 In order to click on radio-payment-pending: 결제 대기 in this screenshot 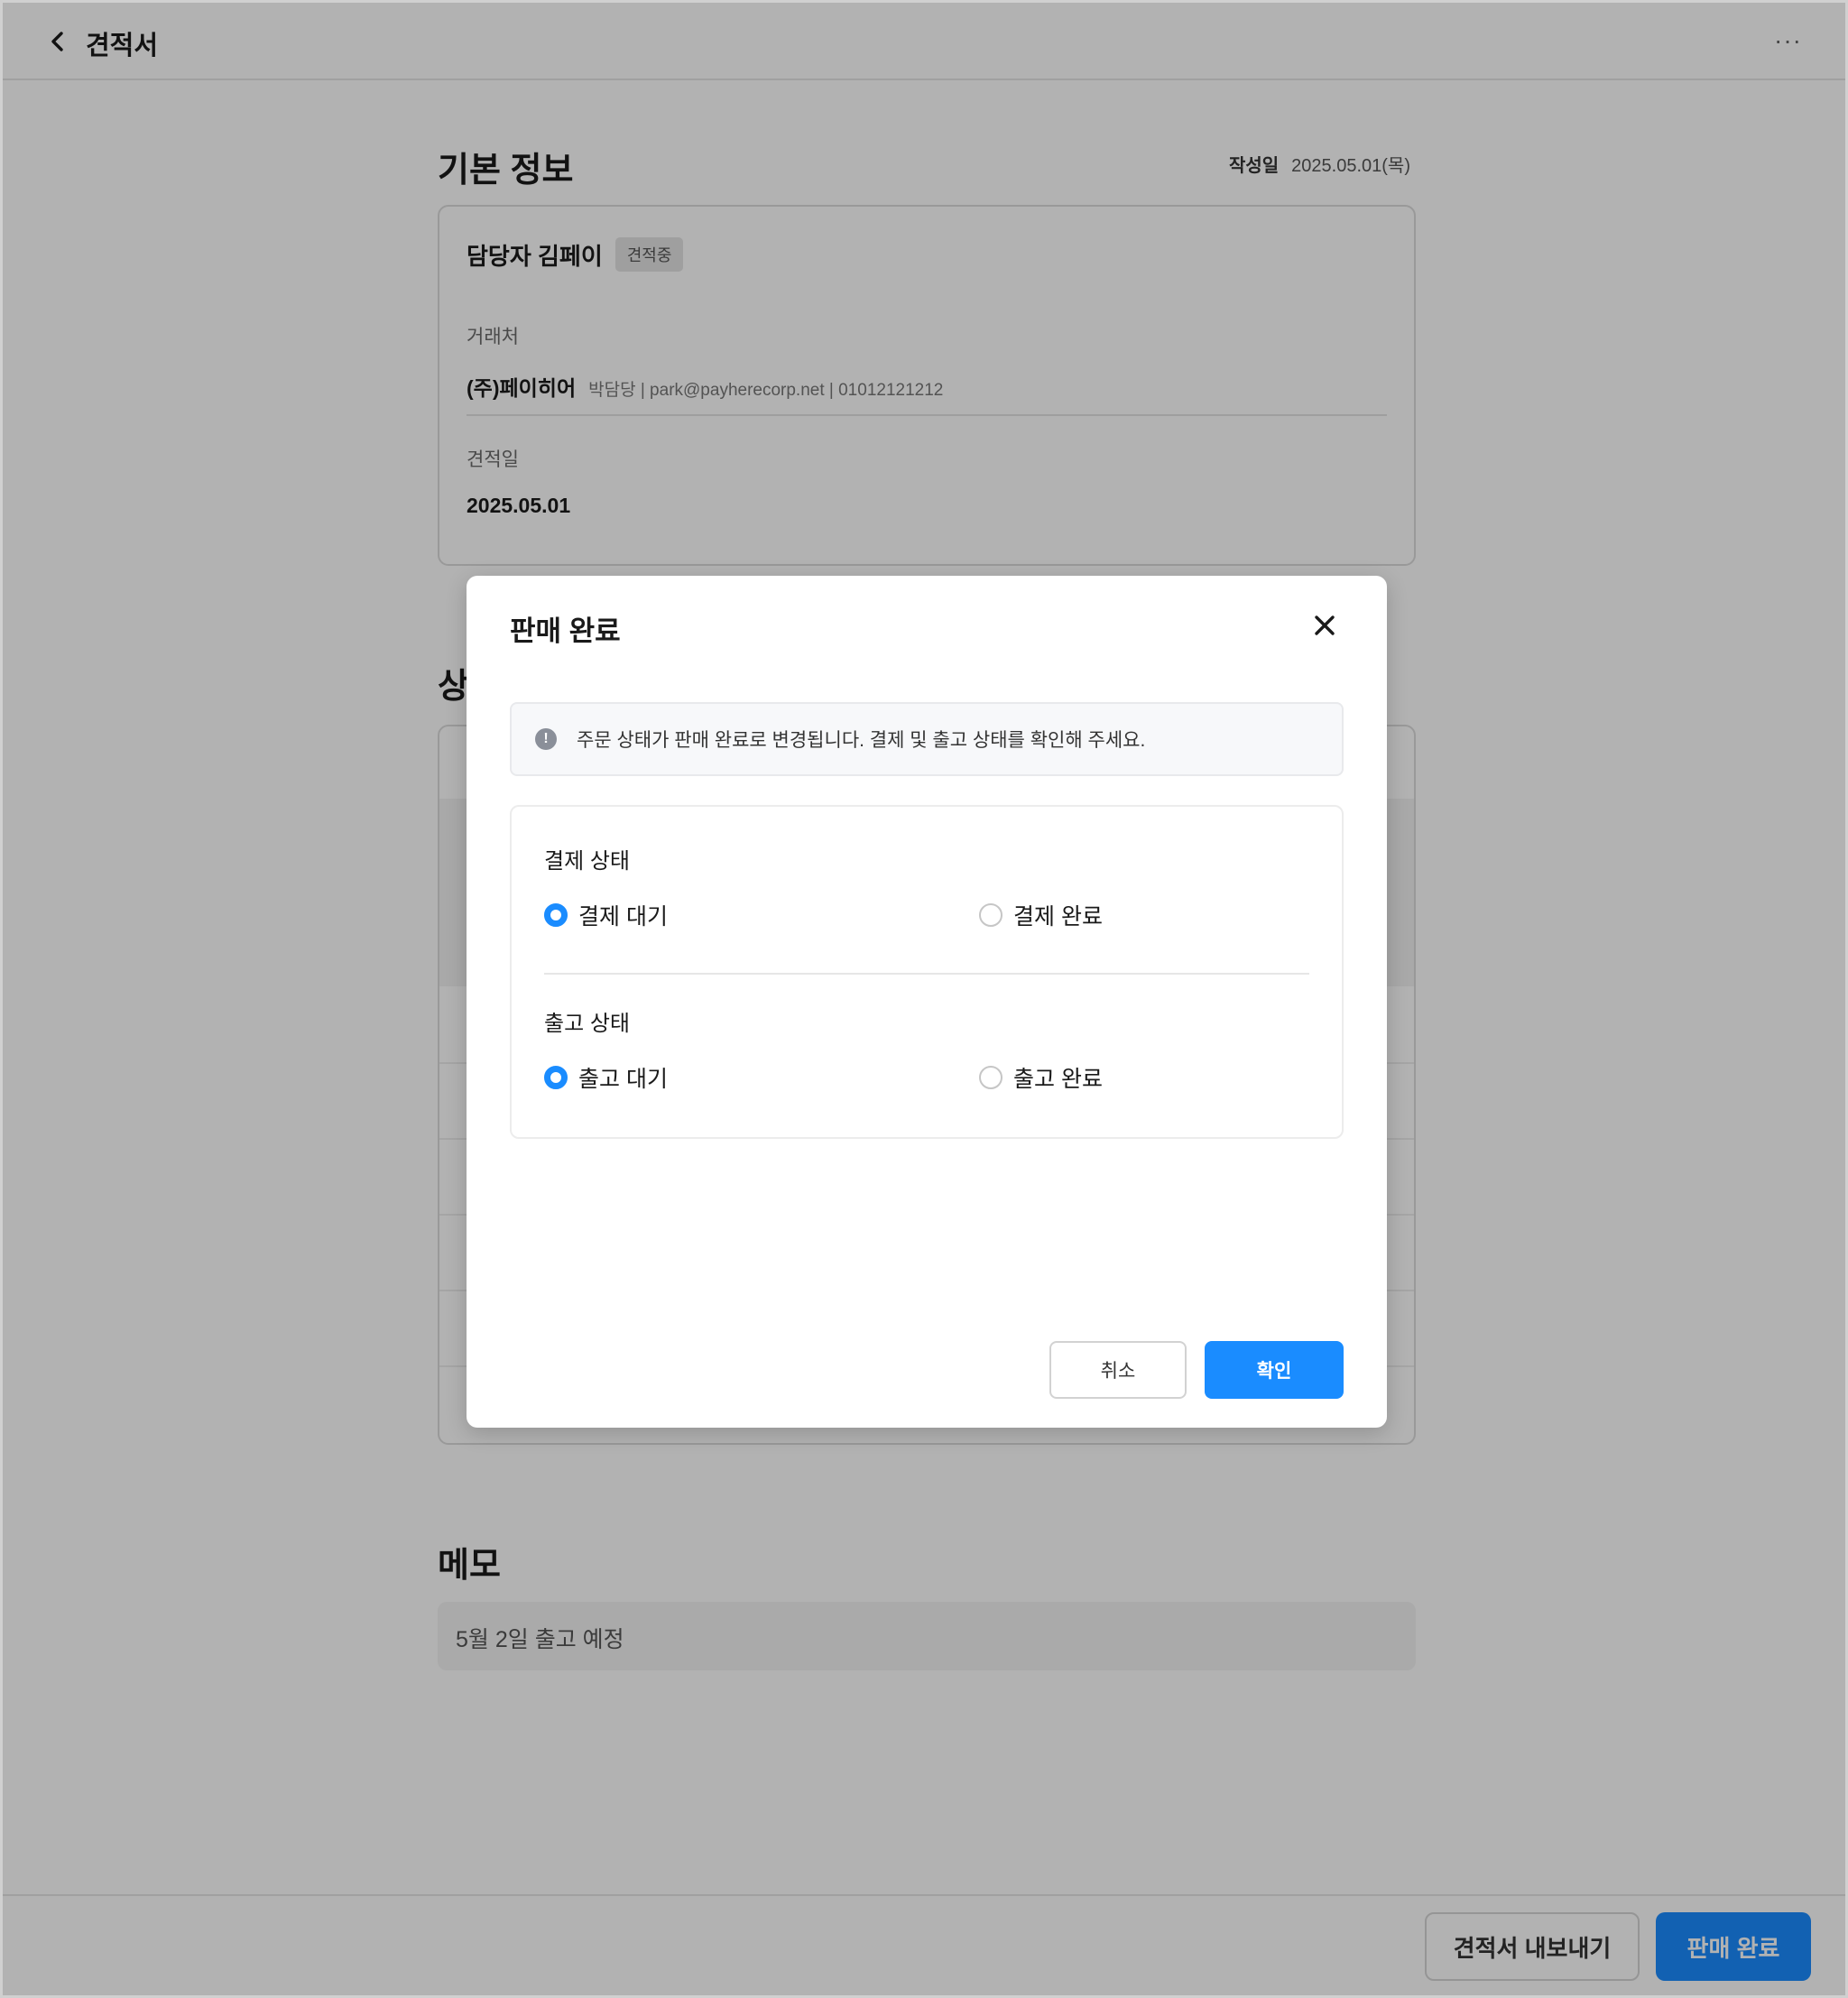, I will do `click(606, 915)`.